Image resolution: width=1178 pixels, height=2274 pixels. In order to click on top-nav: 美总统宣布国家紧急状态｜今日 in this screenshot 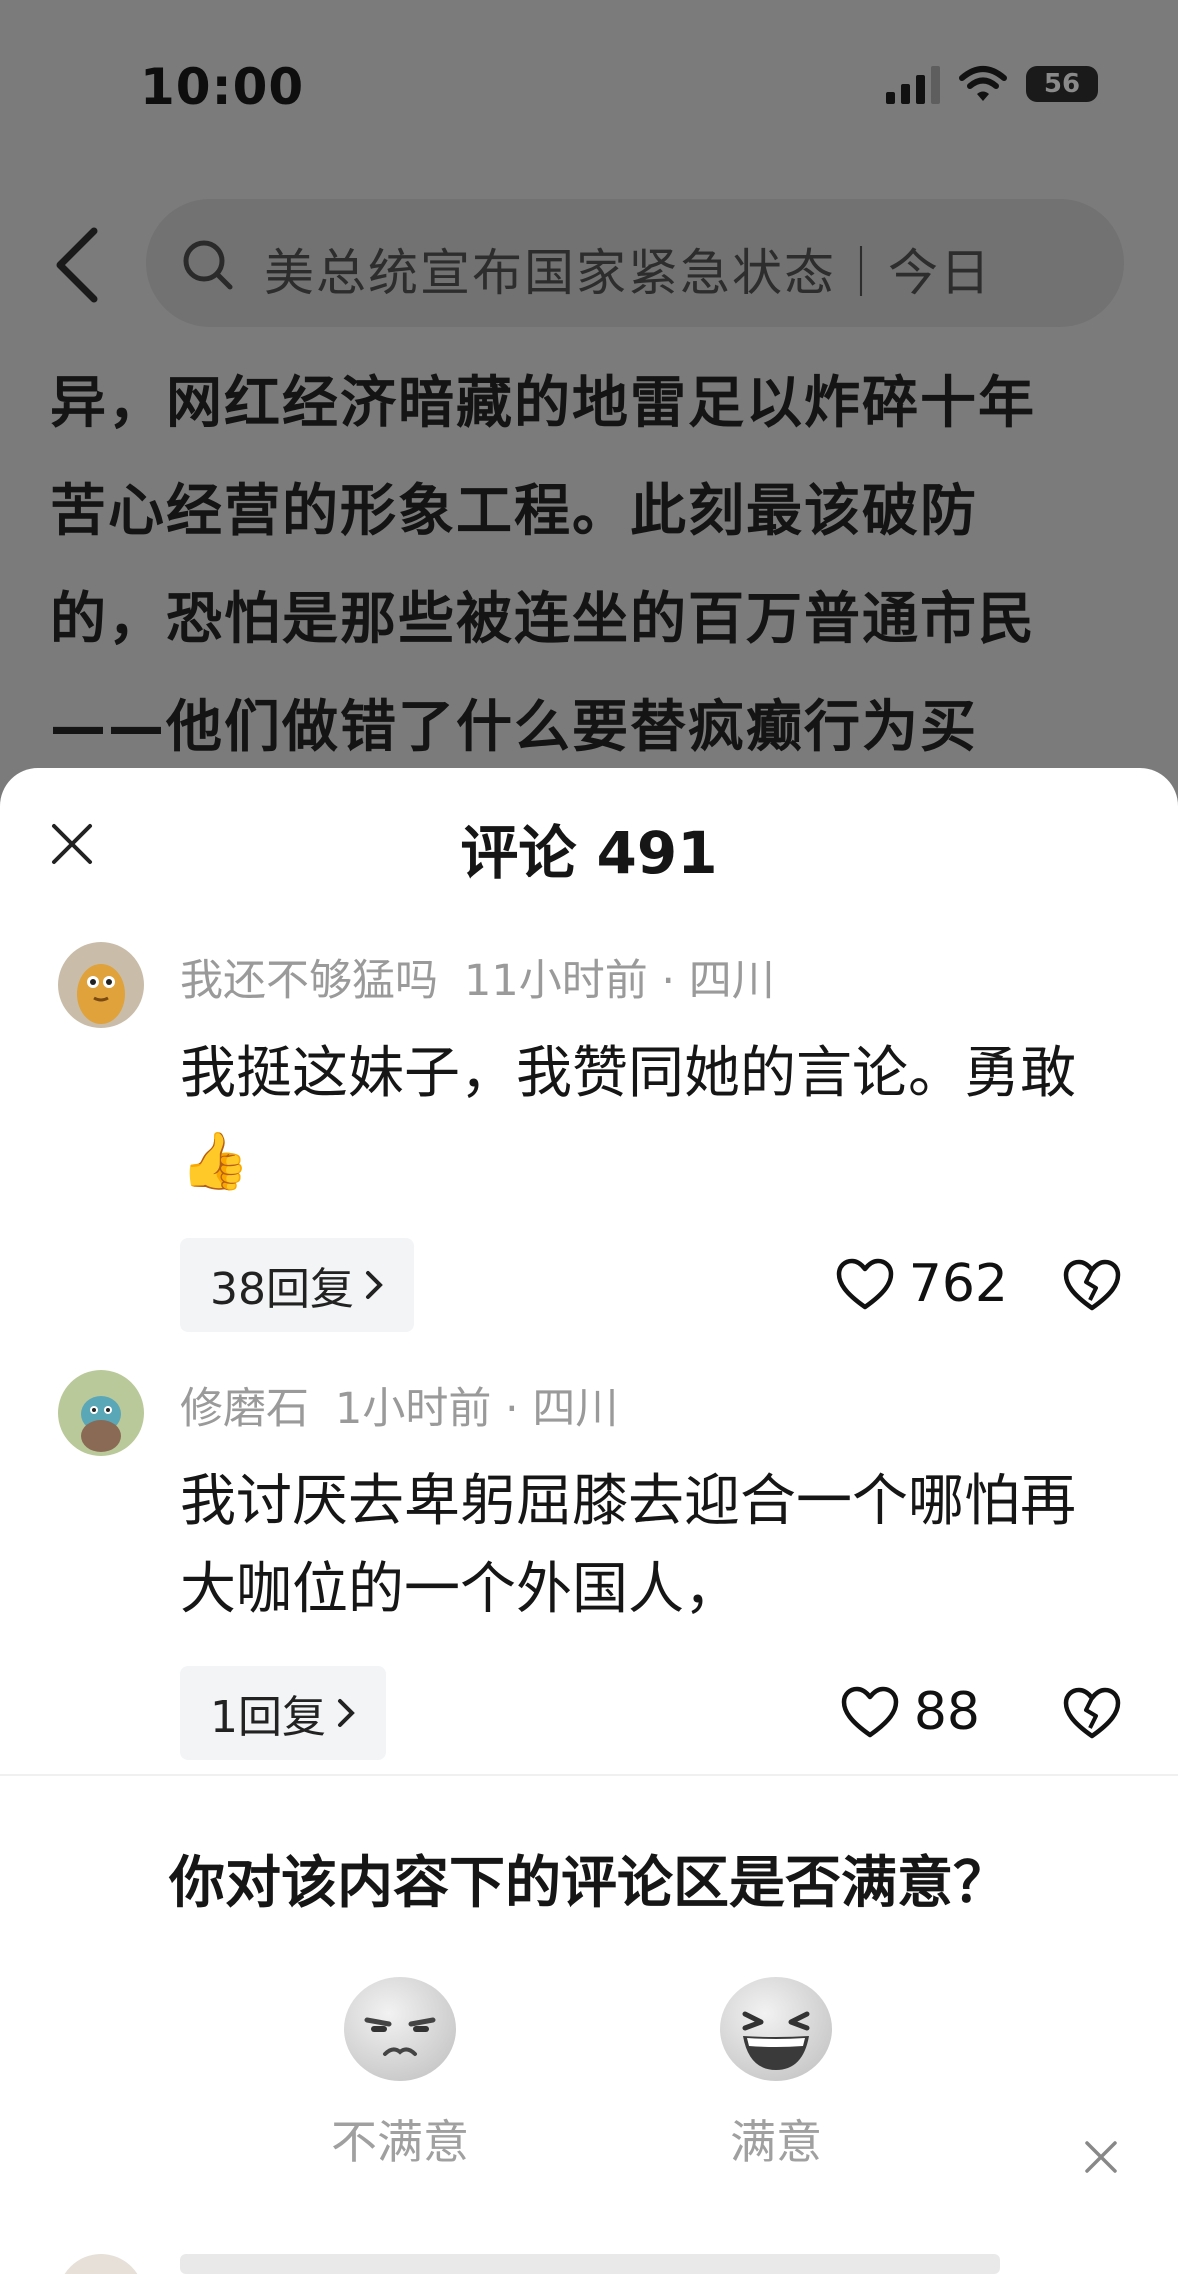, I will do `click(589, 265)`.